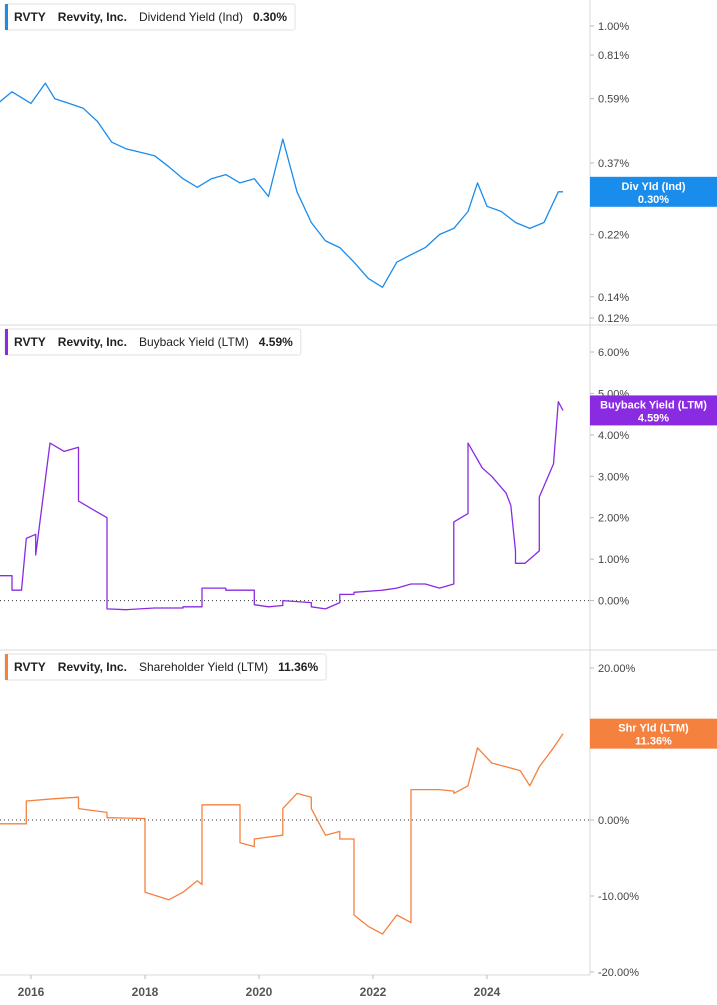  Describe the element at coordinates (613, 100) in the screenshot. I see `y-tick-label: 0.59%` at that location.